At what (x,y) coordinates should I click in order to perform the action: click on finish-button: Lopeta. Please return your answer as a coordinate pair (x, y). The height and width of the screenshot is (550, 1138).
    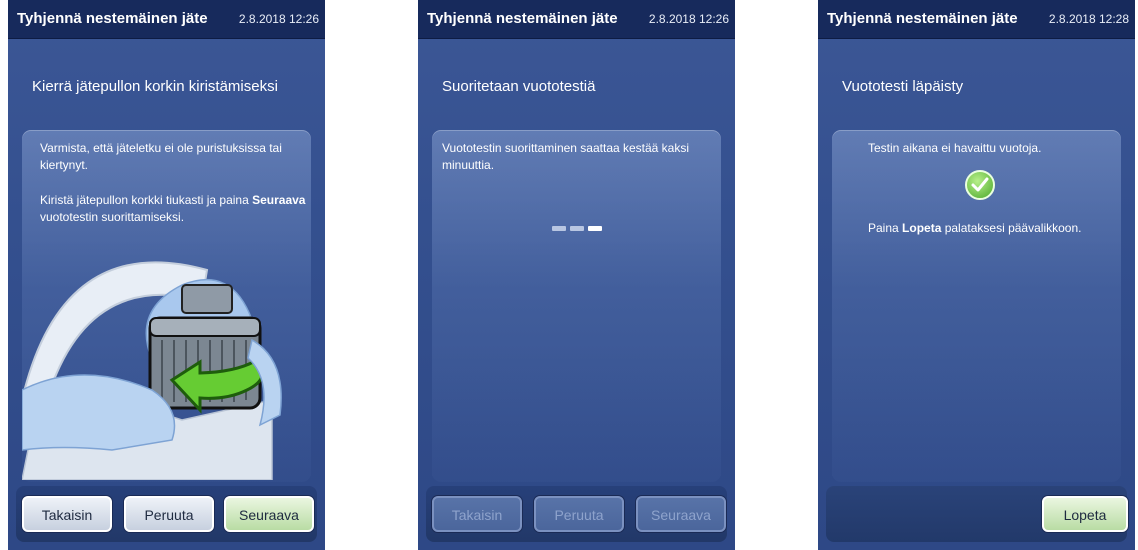
    Looking at the image, I should click on (1085, 514).